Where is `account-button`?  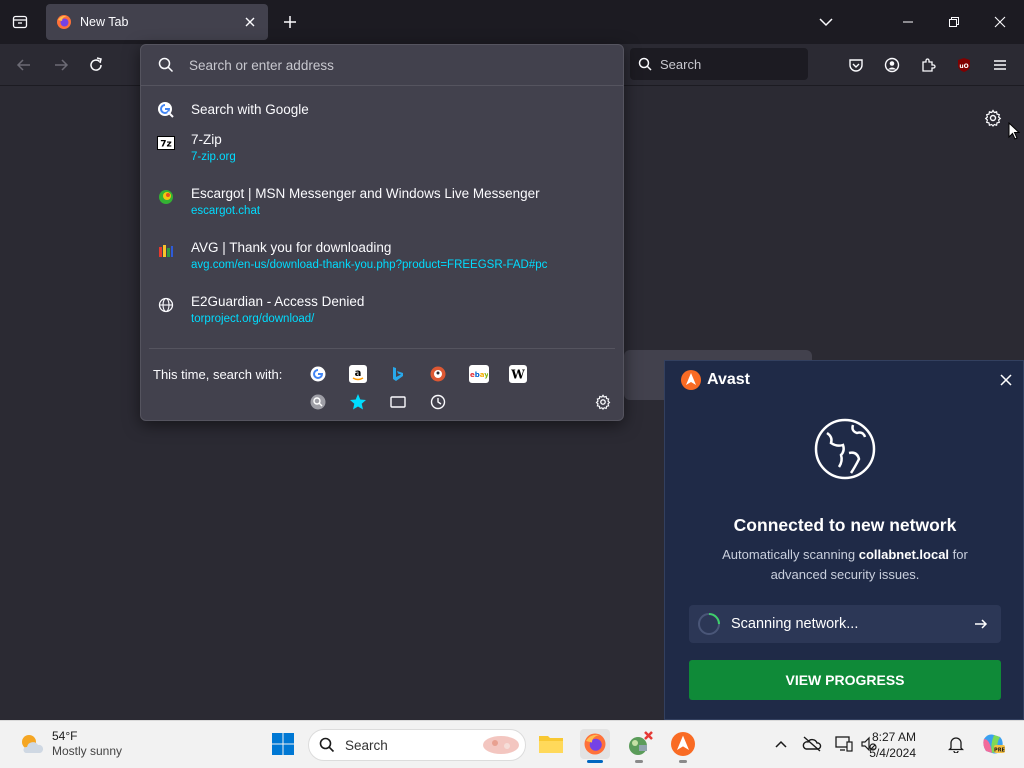 account-button is located at coordinates (892, 65).